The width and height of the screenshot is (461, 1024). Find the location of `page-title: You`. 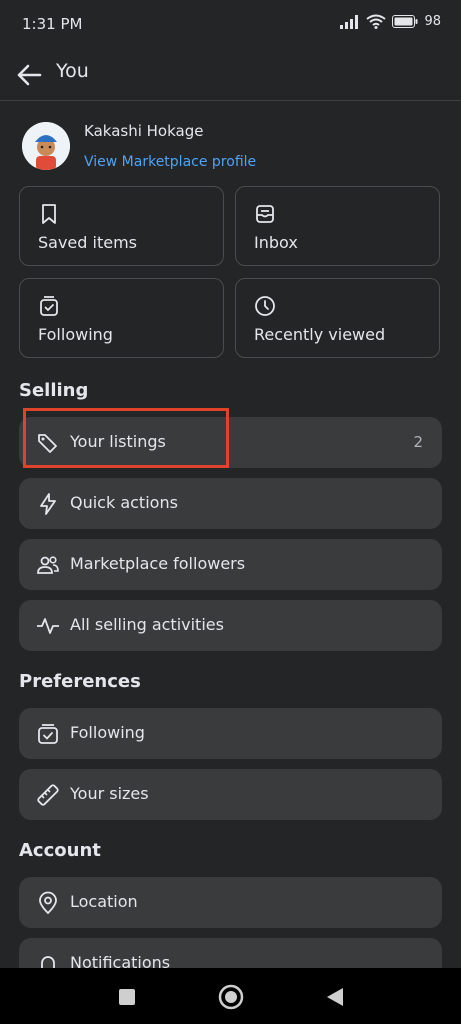

page-title: You is located at coordinates (72, 71).